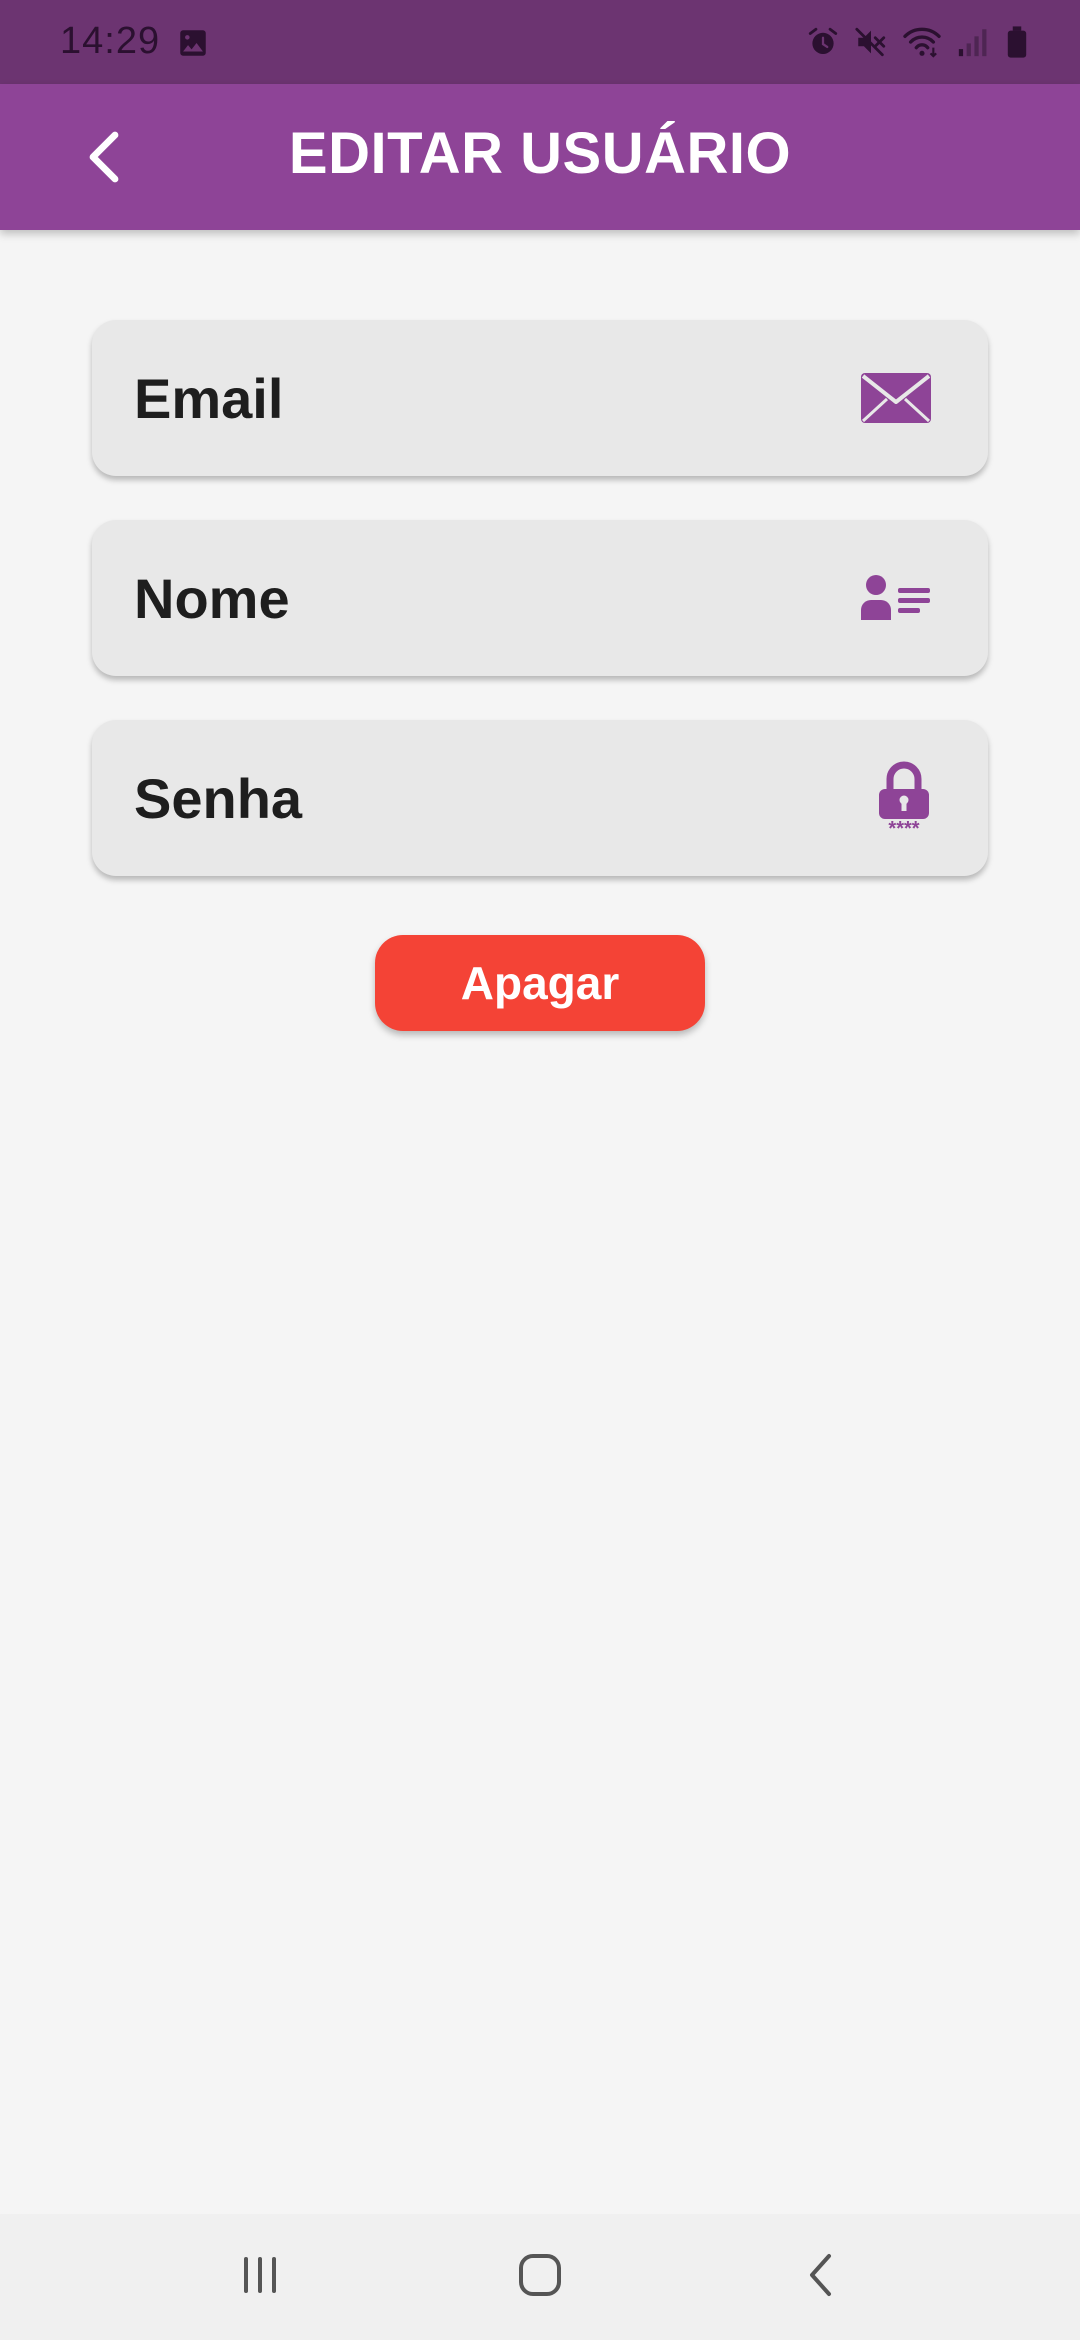 The width and height of the screenshot is (1080, 2340). Describe the element at coordinates (904, 798) in the screenshot. I see `lock-icon: ****` at that location.